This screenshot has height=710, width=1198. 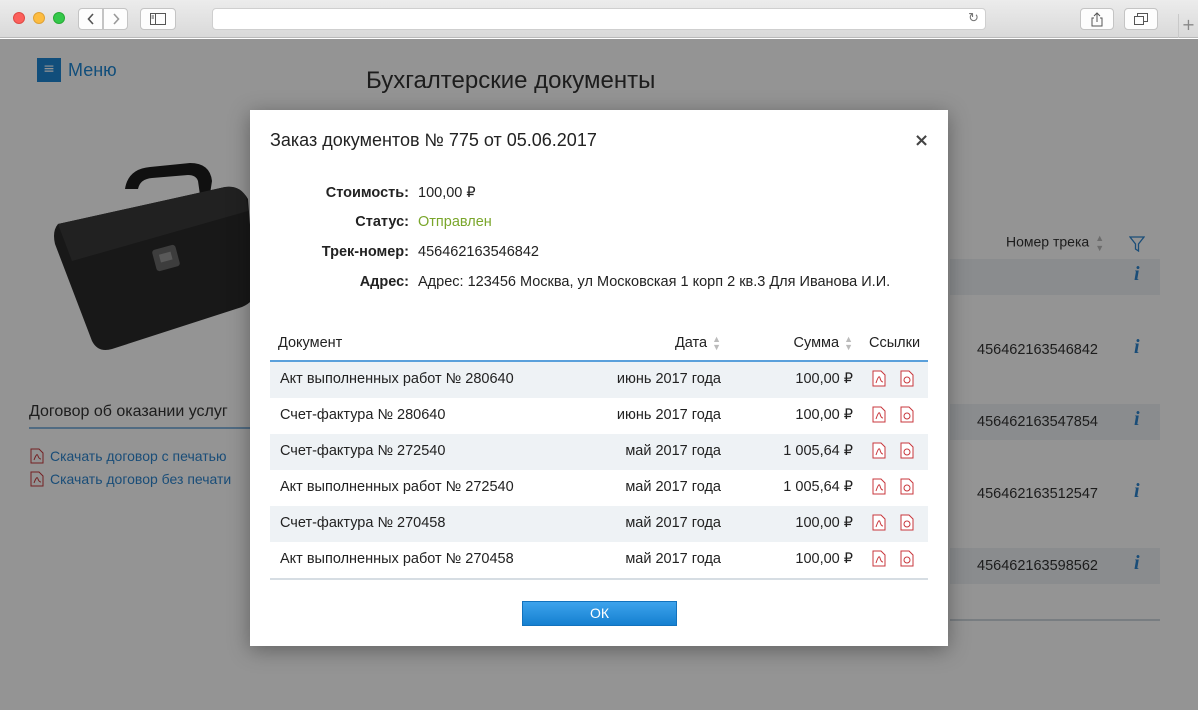 I want to click on doc-column-header: Документ, so click(x=310, y=343).